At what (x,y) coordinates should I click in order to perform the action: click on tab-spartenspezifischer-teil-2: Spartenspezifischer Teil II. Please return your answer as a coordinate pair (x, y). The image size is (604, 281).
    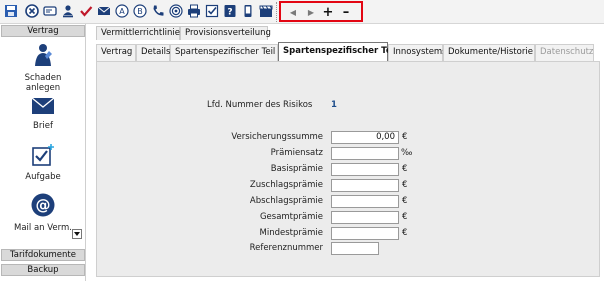
    Looking at the image, I should click on (342, 52).